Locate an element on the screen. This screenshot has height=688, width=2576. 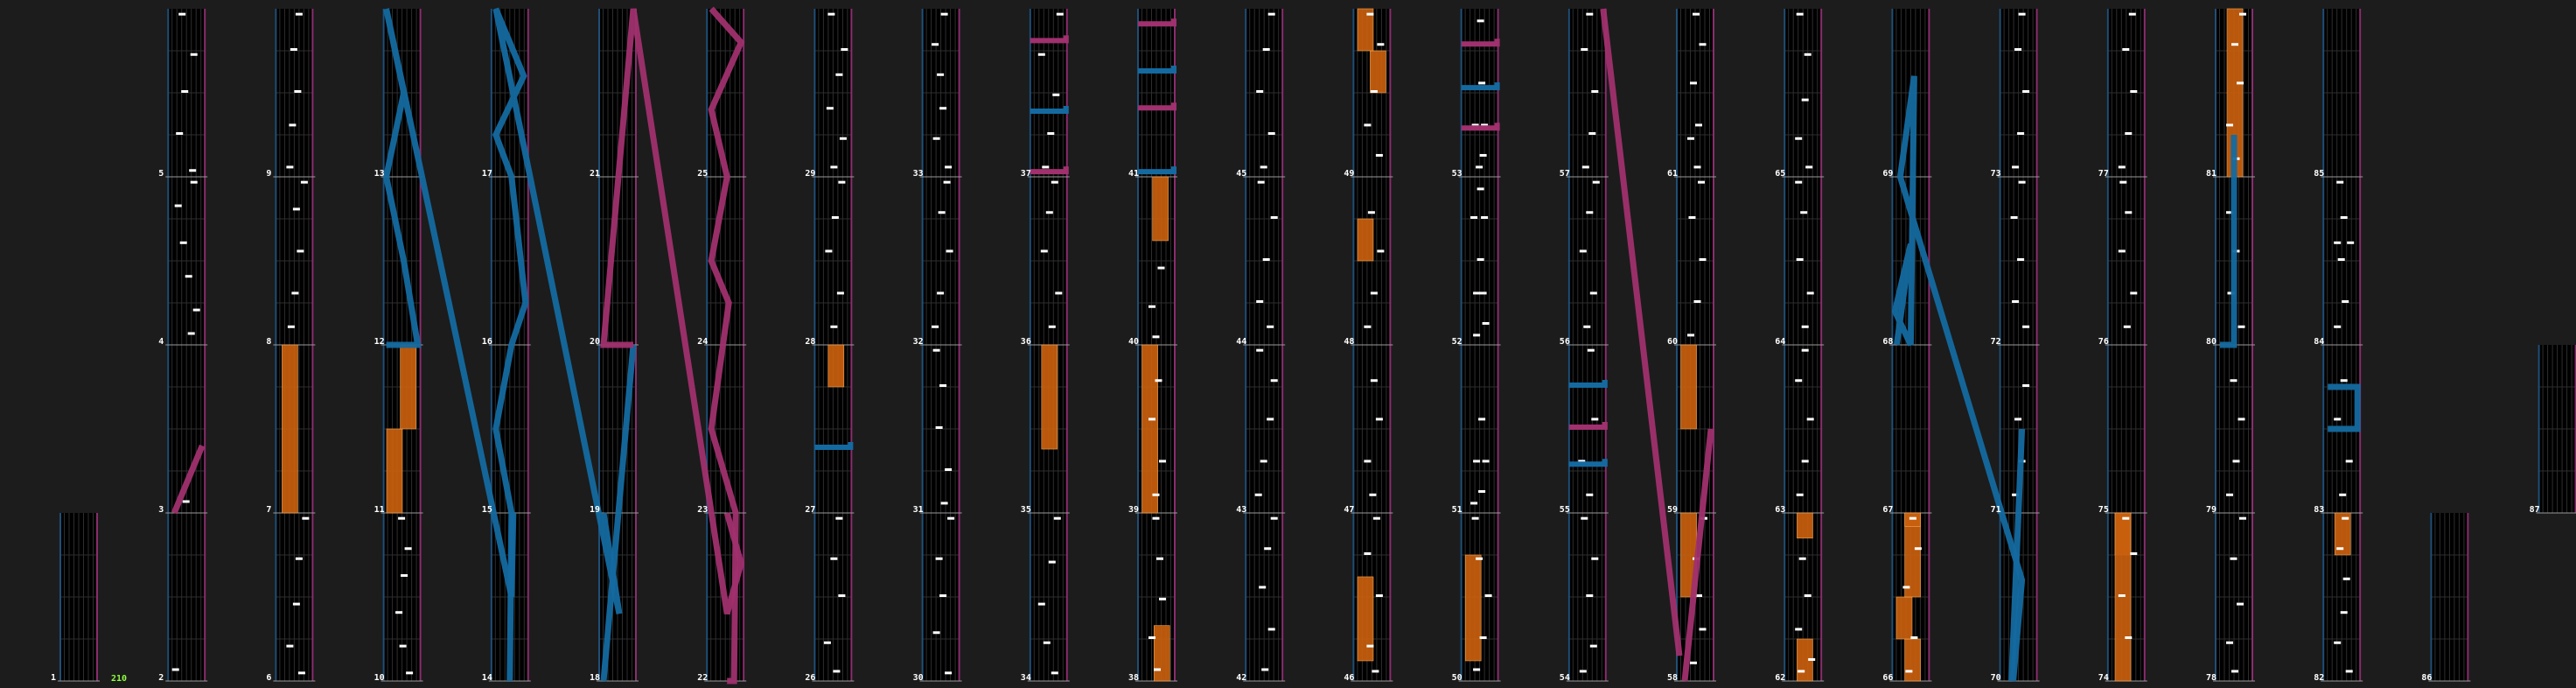
measure-label: 66 is located at coordinates (1887, 678).